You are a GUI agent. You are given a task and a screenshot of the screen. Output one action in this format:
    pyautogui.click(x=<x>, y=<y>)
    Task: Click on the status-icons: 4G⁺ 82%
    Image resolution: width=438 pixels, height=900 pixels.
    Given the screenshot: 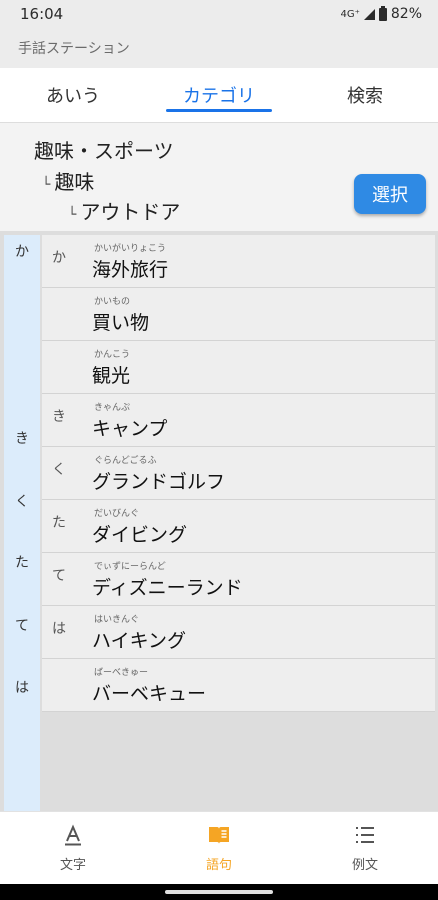 What is the action you would take?
    pyautogui.click(x=381, y=13)
    